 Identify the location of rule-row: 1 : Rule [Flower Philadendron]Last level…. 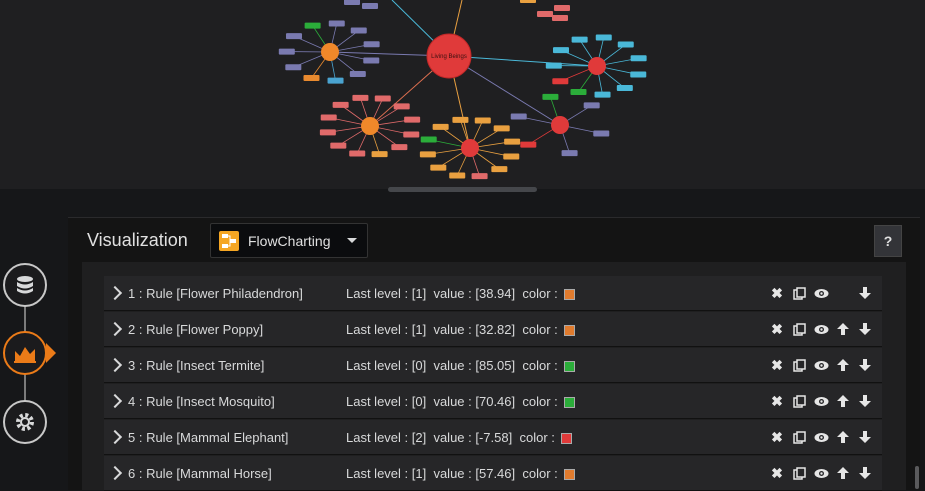
(493, 293).